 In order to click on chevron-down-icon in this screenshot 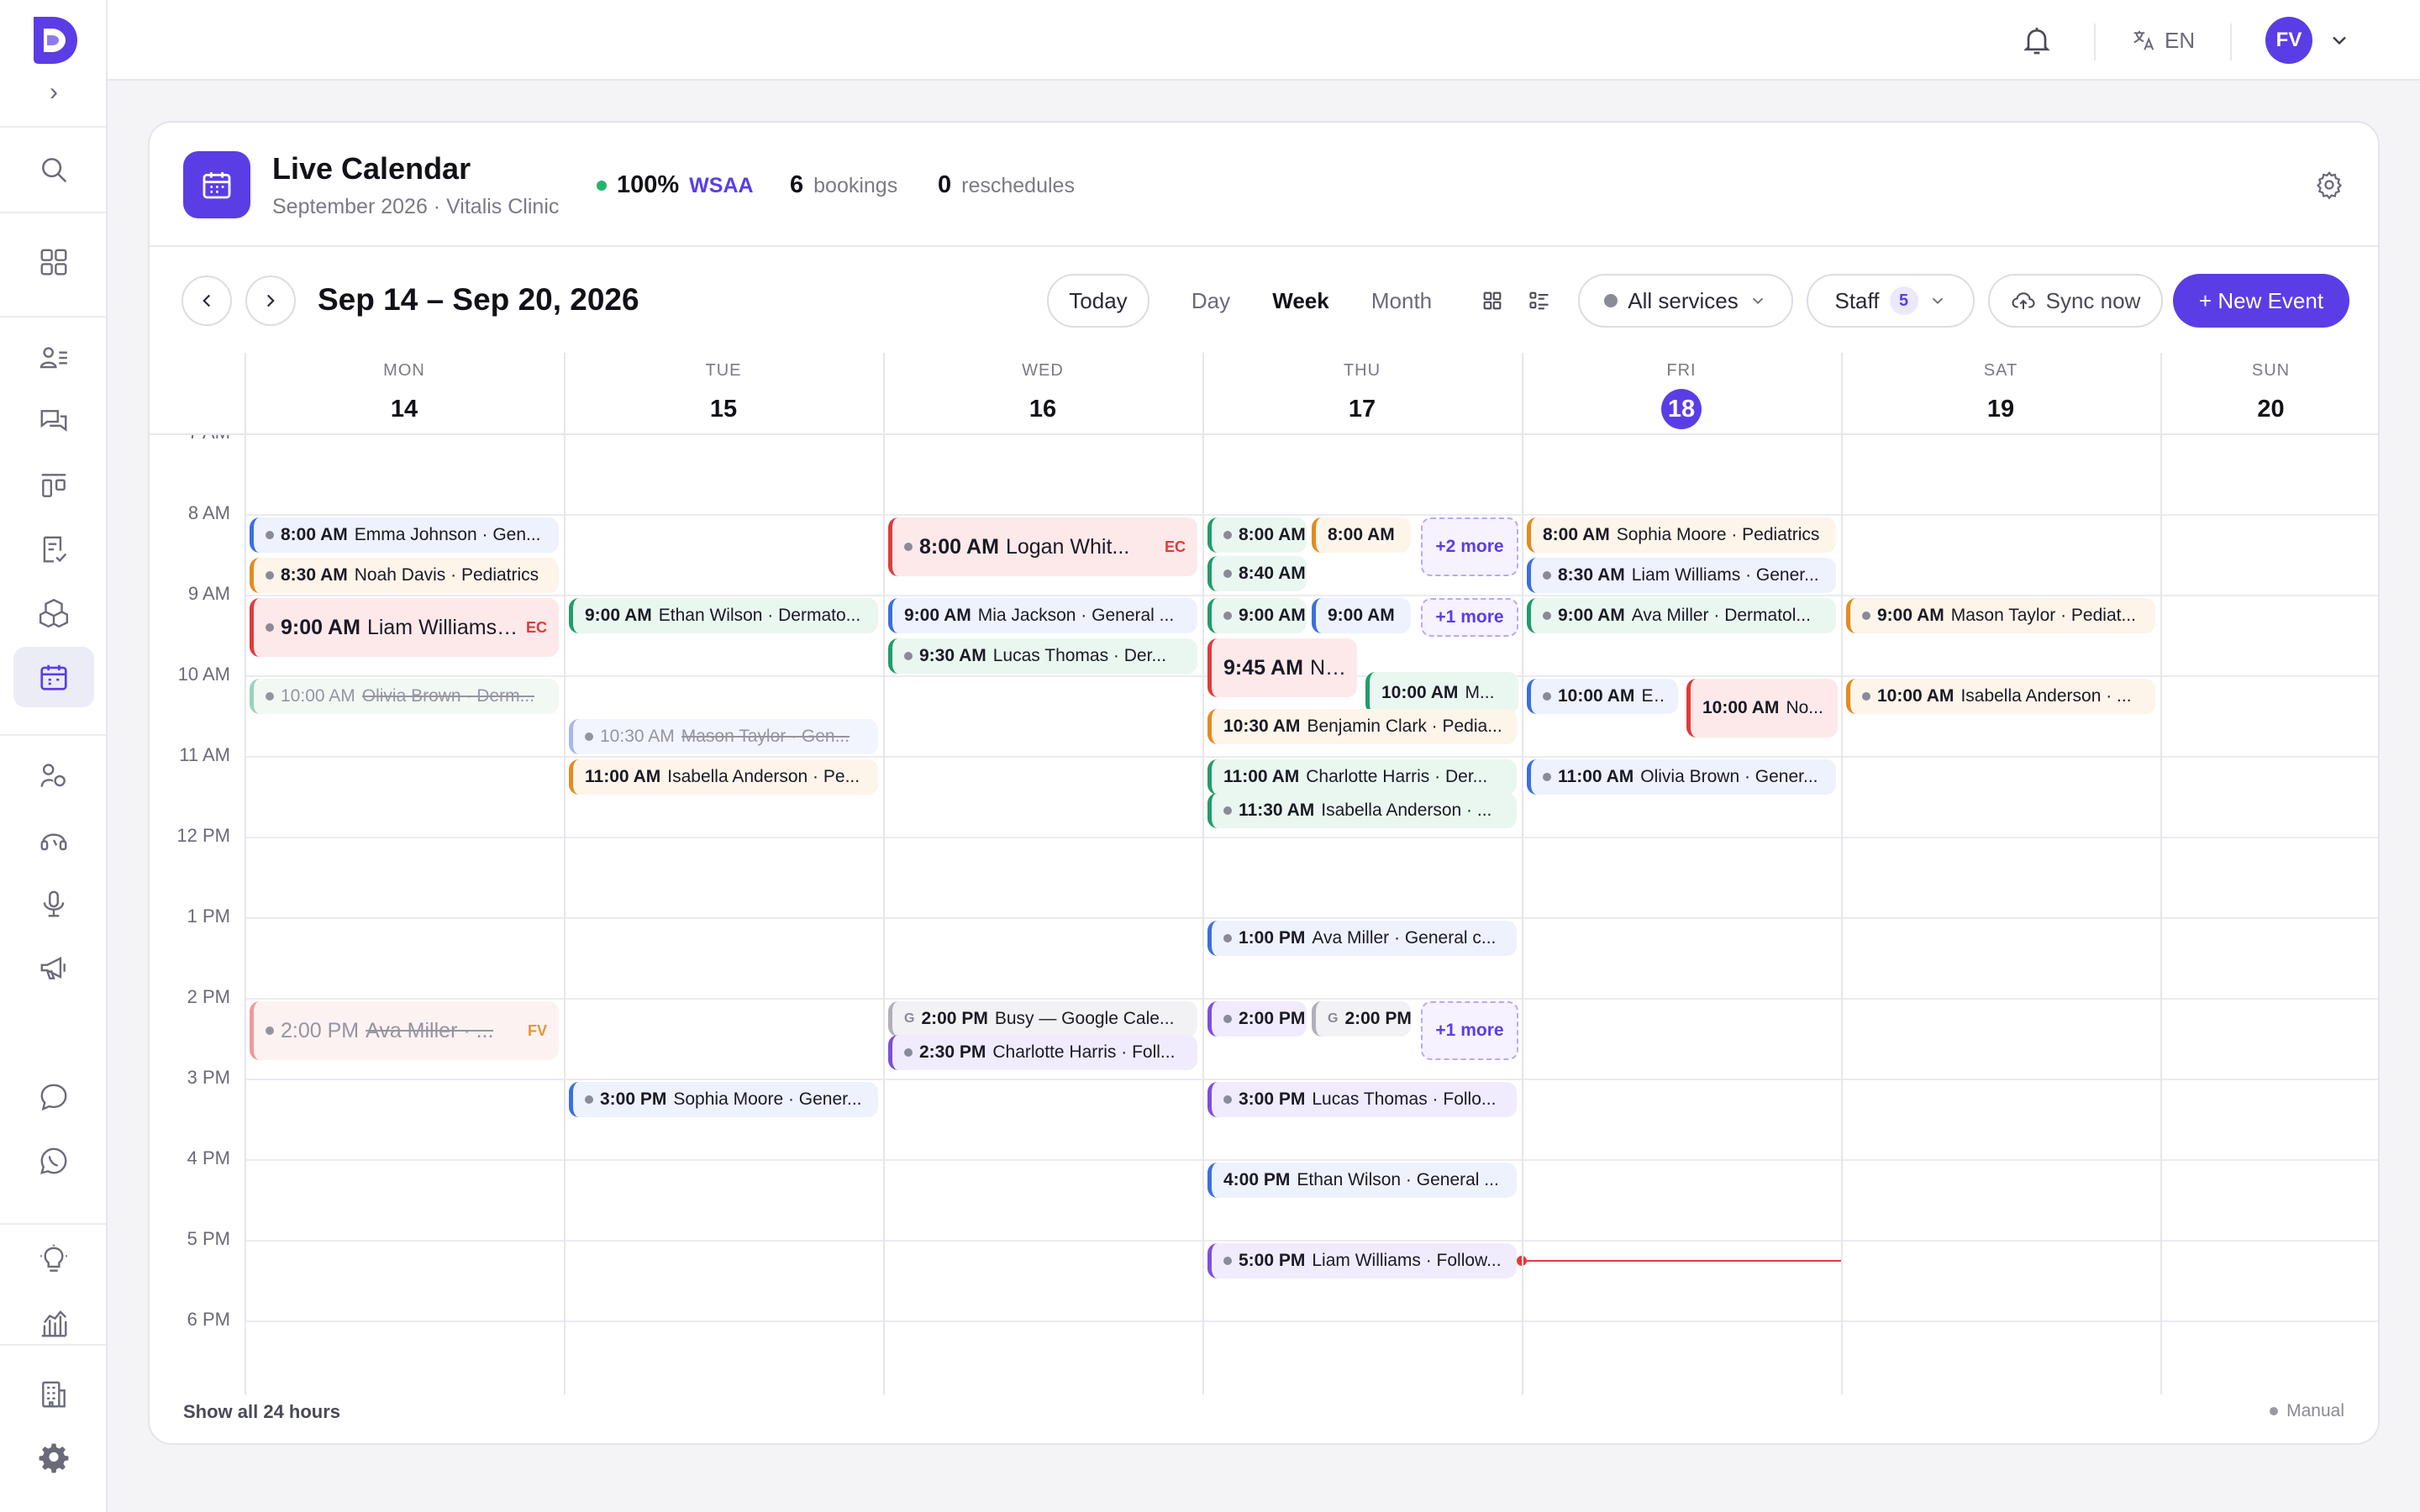, I will do `click(2339, 40)`.